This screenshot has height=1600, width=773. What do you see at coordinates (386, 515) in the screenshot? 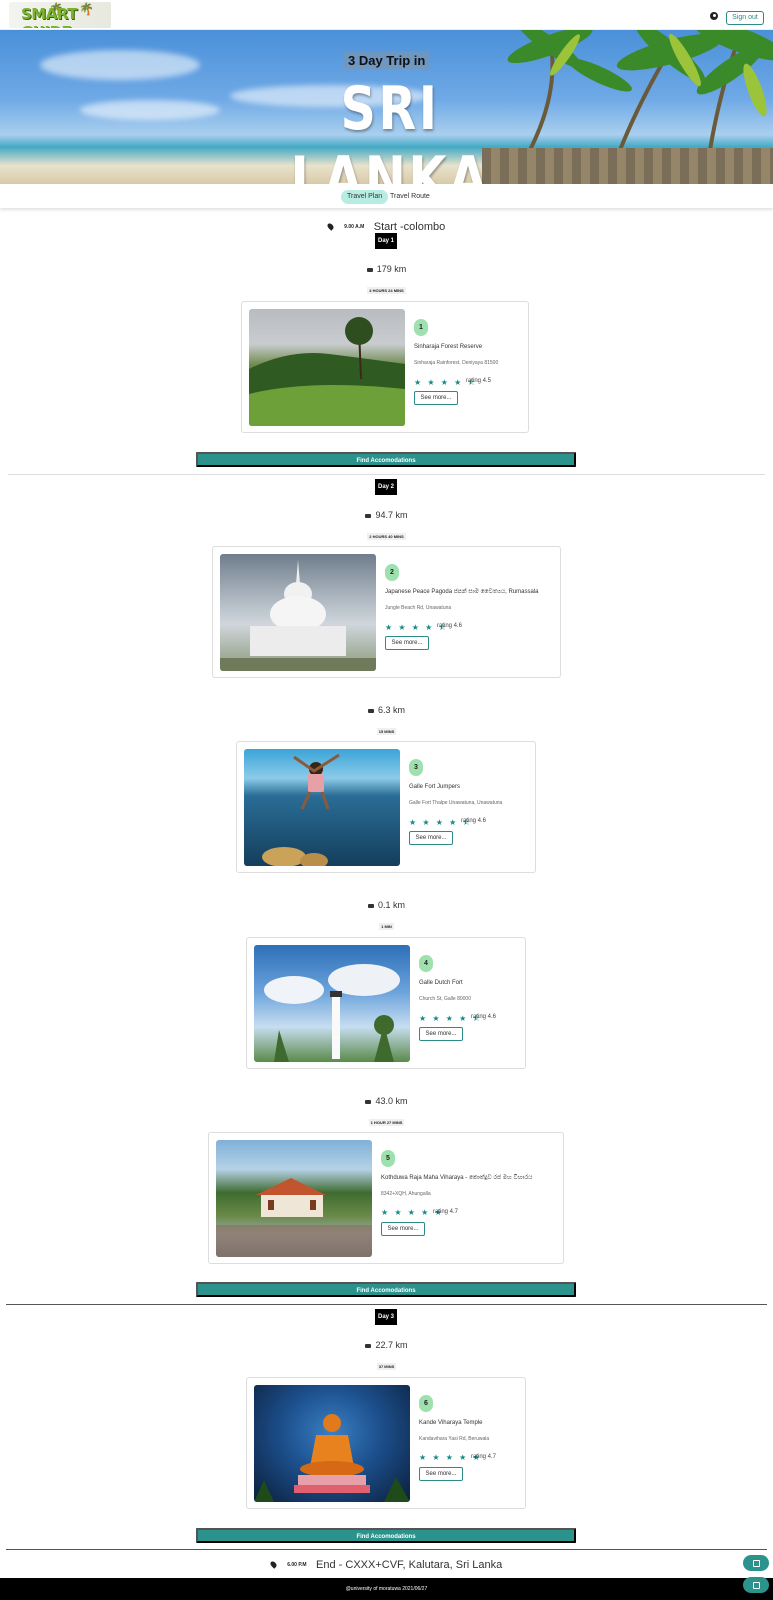
I see `leg-distance: 94.7 km` at bounding box center [386, 515].